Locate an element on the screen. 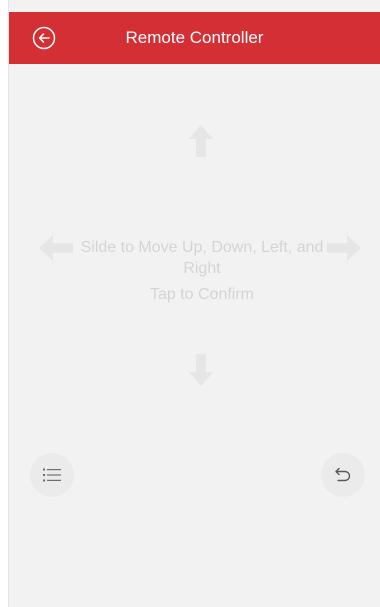  up-arrow-icon is located at coordinates (201, 141).